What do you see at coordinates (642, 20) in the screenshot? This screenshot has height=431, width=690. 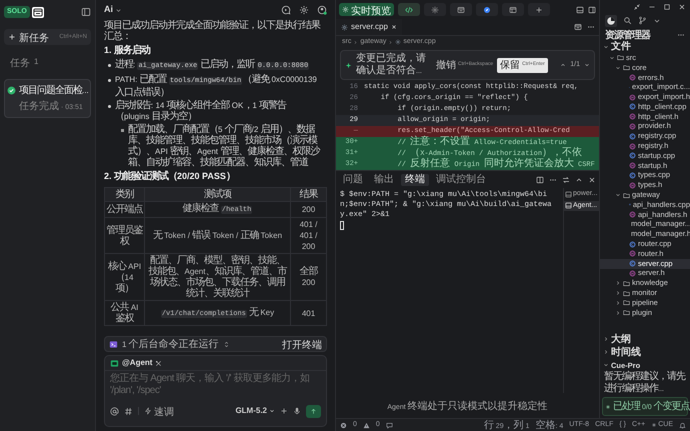 I see `branch-icon` at bounding box center [642, 20].